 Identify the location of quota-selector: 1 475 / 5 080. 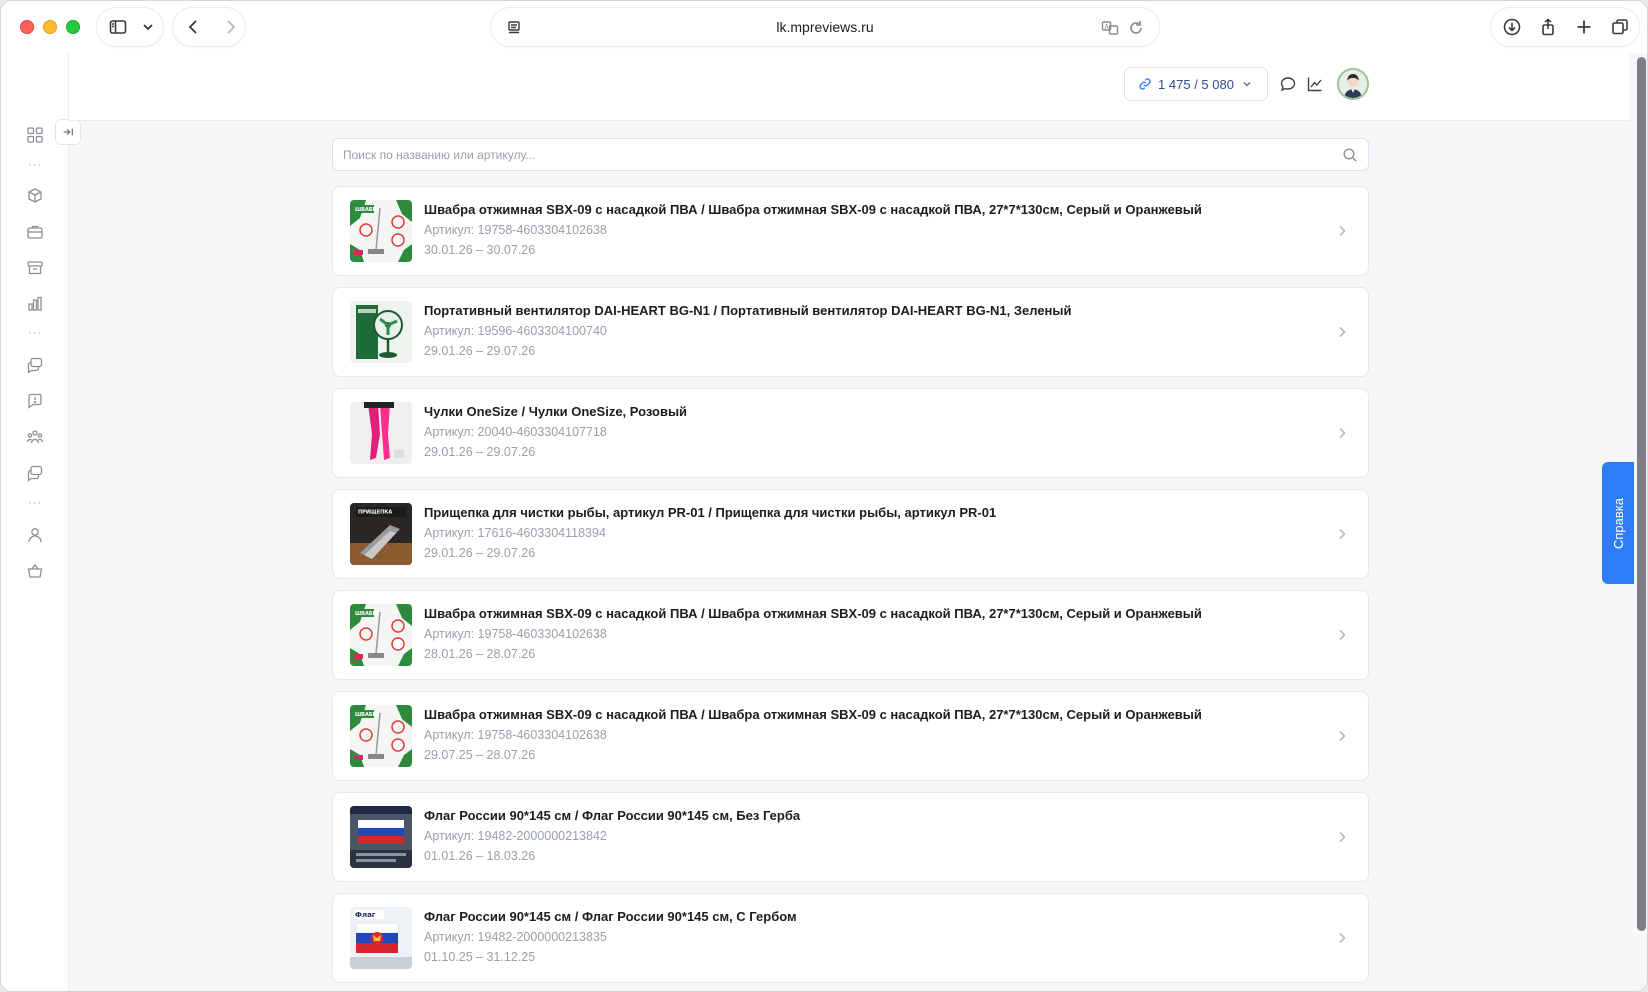
(1196, 84).